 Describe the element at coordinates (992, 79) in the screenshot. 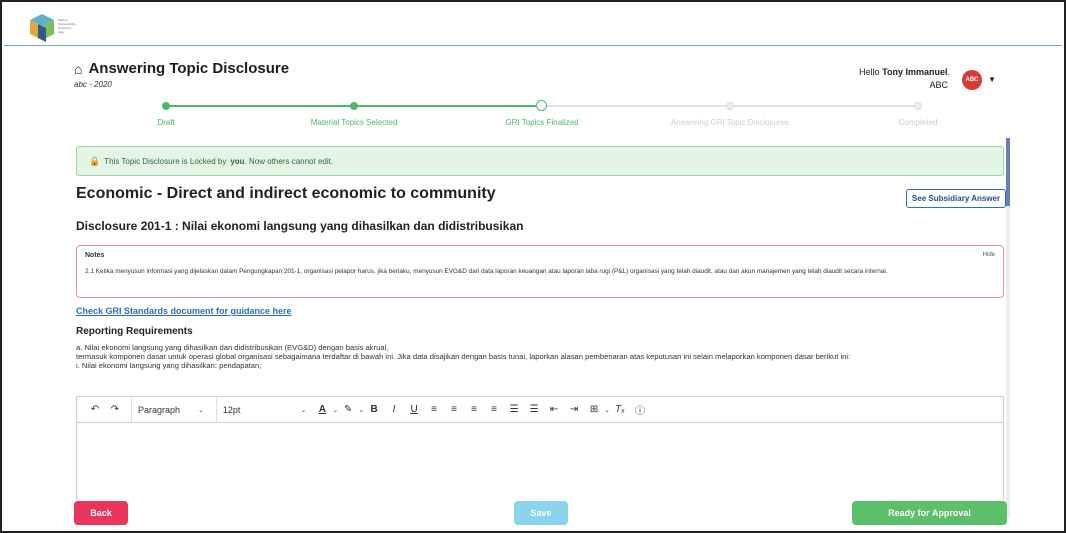

I see `user-menu-chevron-down-icon: ▼` at that location.